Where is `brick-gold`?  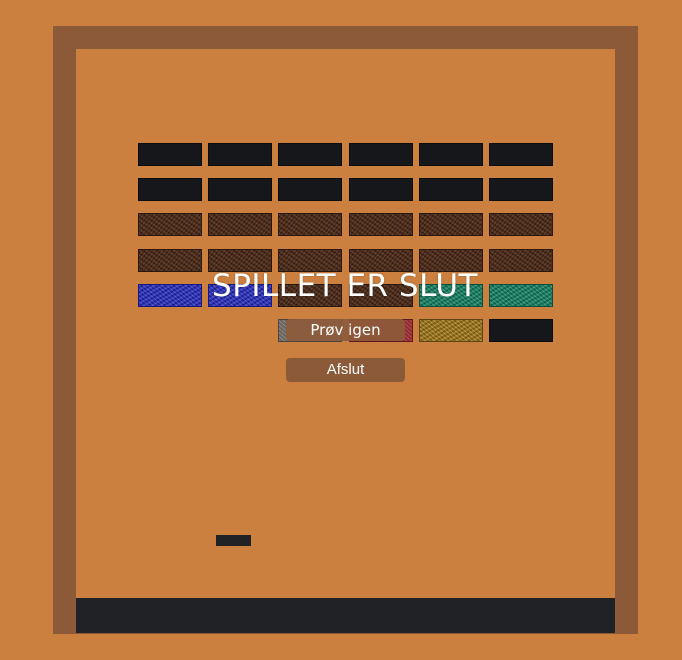 brick-gold is located at coordinates (451, 330).